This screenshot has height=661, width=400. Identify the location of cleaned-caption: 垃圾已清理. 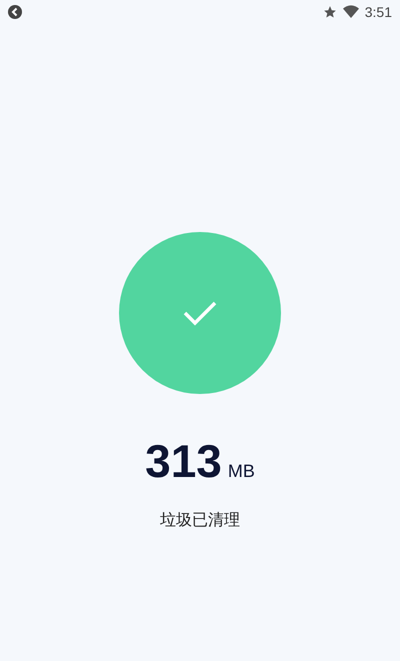
(200, 520).